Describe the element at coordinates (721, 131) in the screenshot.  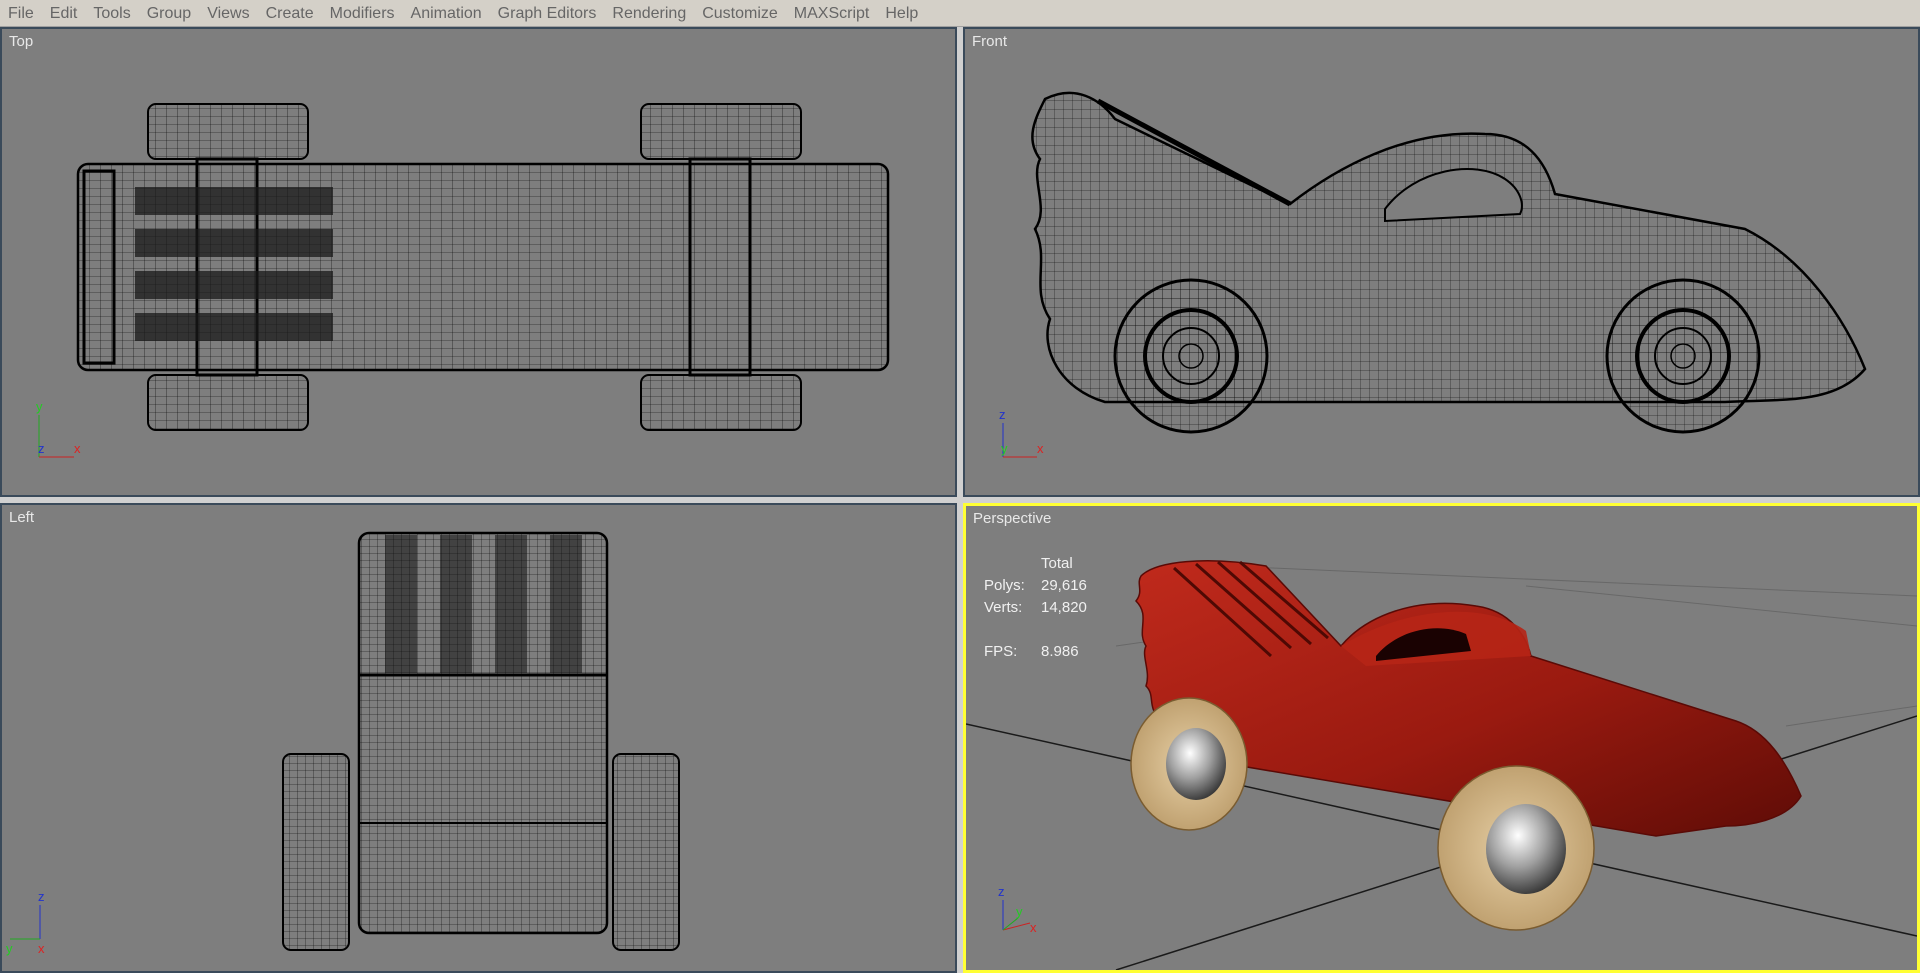
I see `top-tire-fl` at that location.